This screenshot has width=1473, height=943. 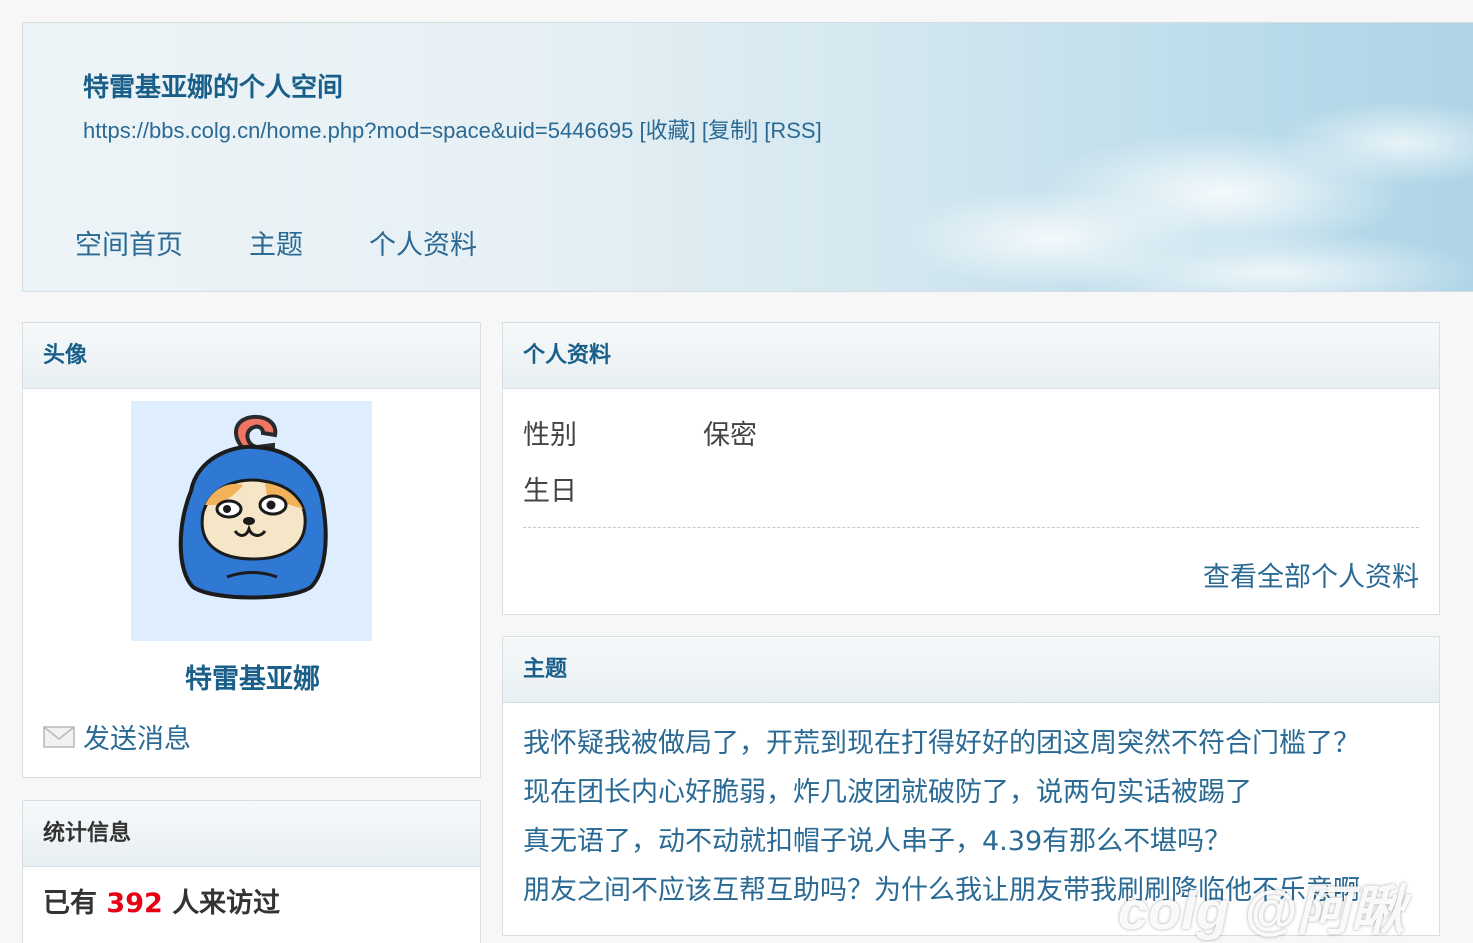 I want to click on view-all-profile-link: 查看全部个人资料, so click(x=1311, y=574).